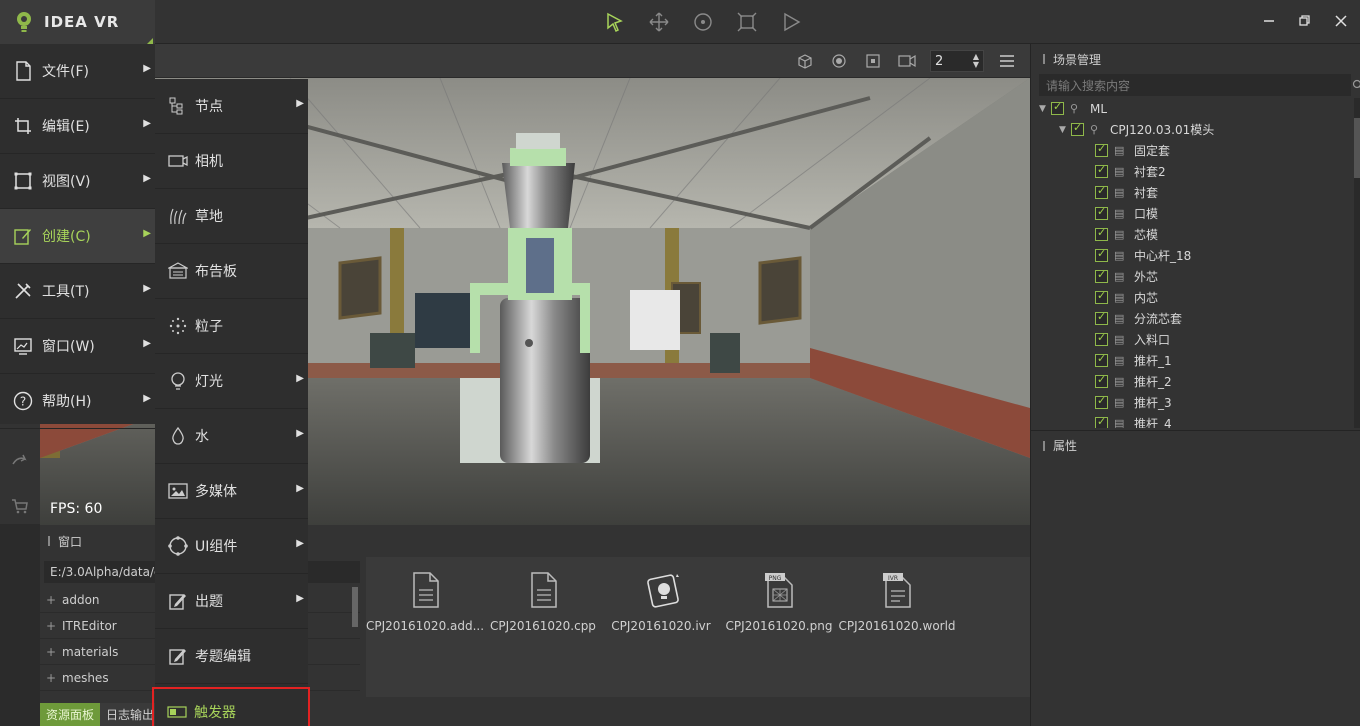 The width and height of the screenshot is (1360, 726). What do you see at coordinates (1195, 108) in the screenshot?
I see `tree-row-root: ▼ ⚲ ML` at bounding box center [1195, 108].